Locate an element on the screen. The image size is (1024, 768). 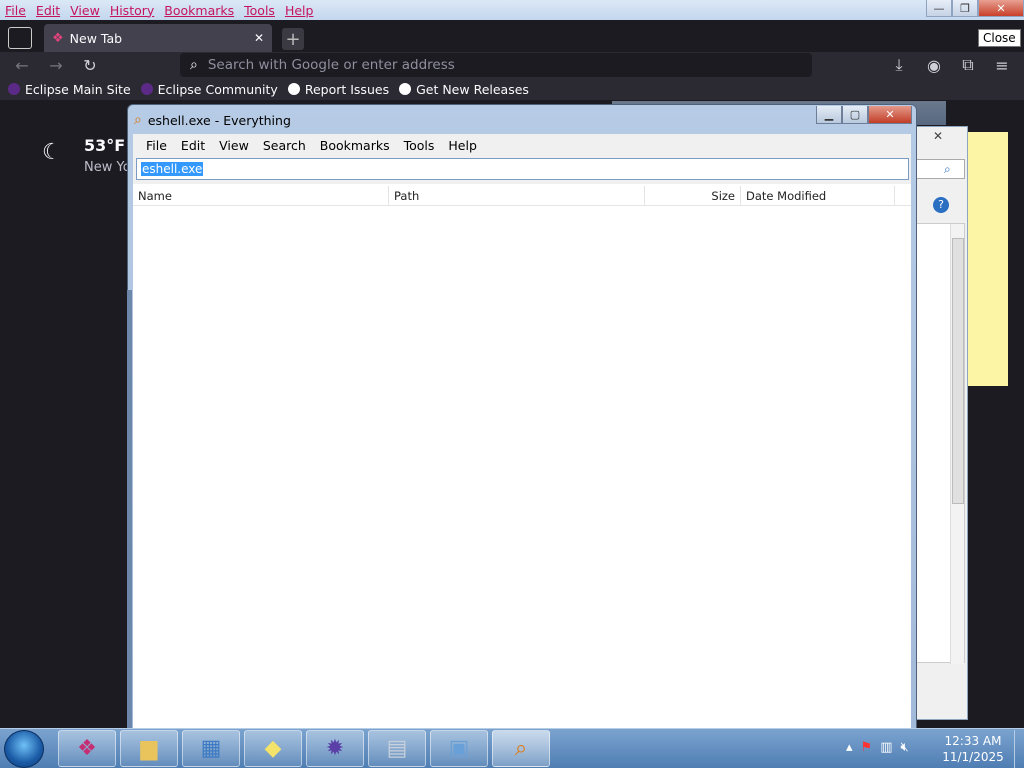
sticky-note is located at coordinates (988, 259).